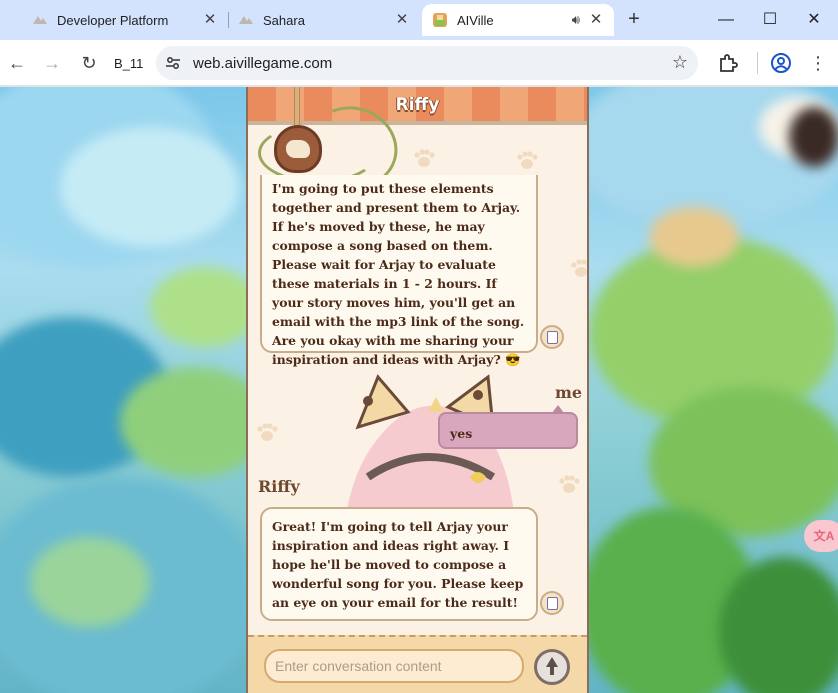 The width and height of the screenshot is (838, 693). What do you see at coordinates (821, 536) in the screenshot?
I see `translate-tool-button: 文A` at bounding box center [821, 536].